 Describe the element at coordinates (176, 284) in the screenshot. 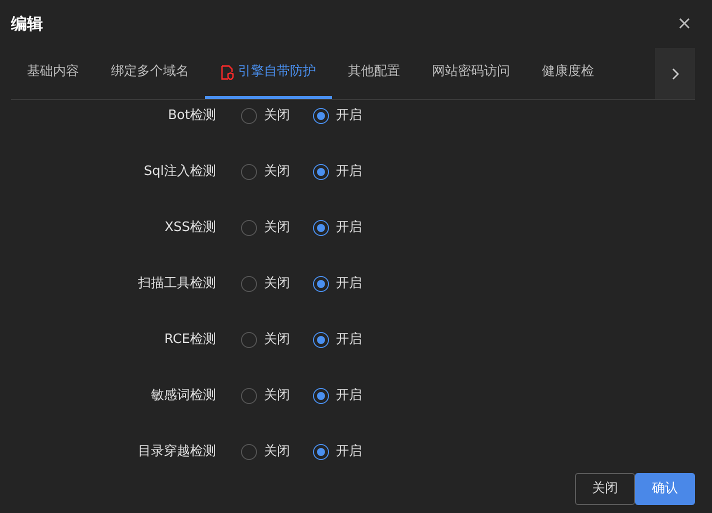

I see `setting-label: 扫描工具检测` at that location.